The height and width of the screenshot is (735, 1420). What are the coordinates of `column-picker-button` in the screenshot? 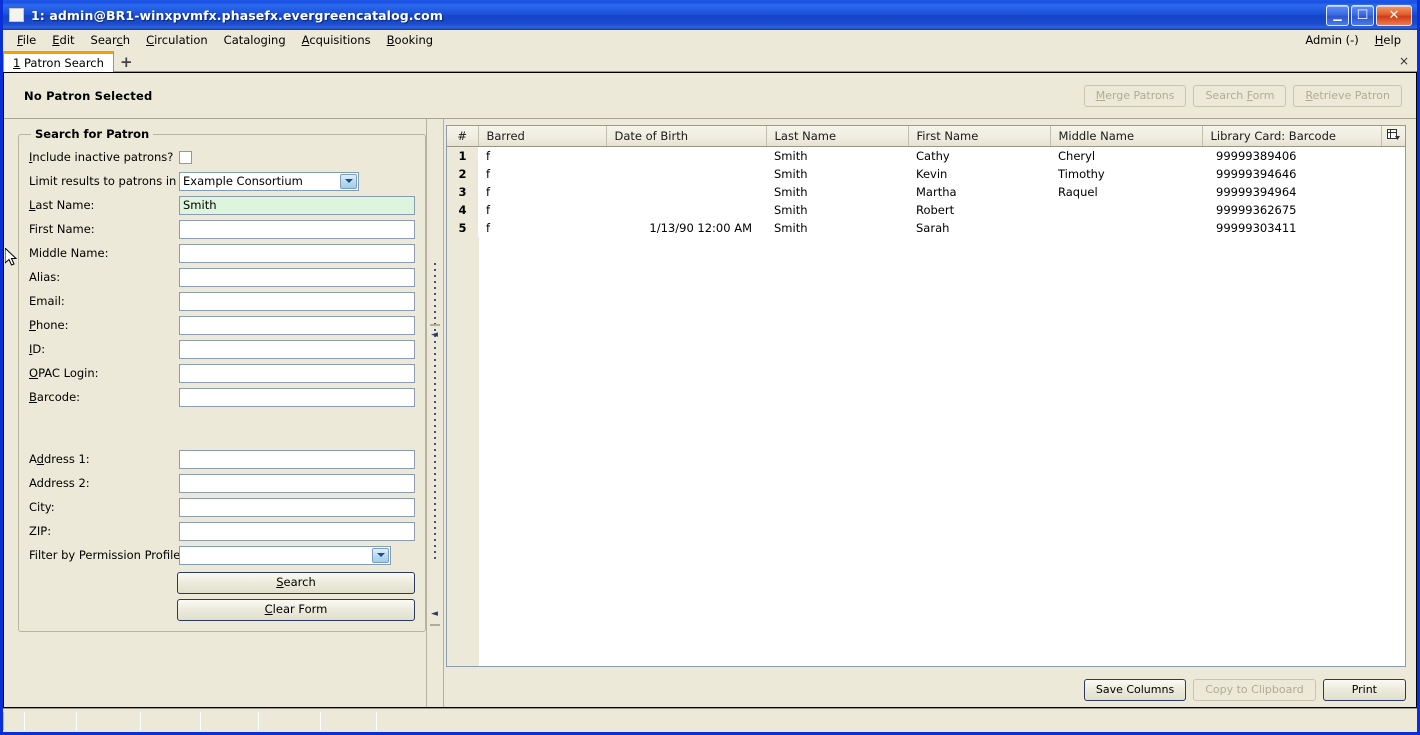 It's located at (1393, 136).